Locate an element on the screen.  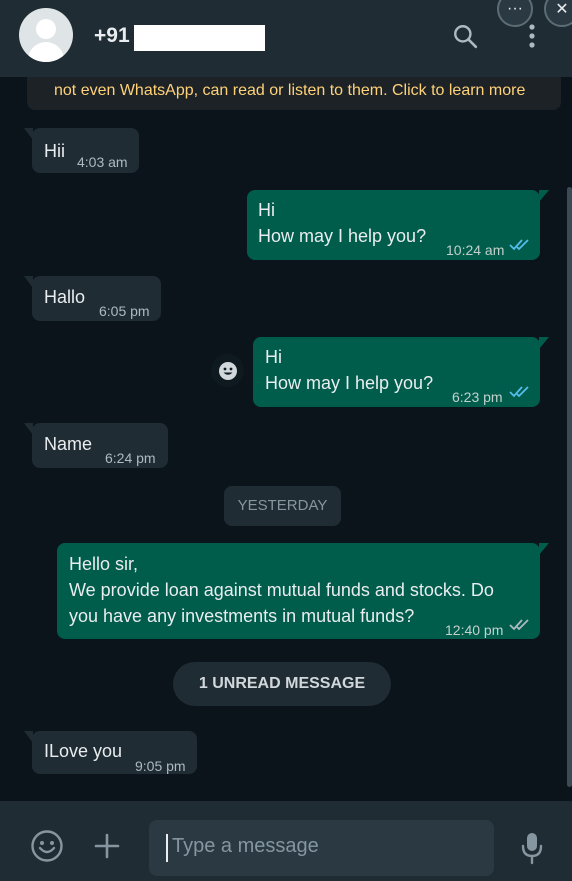
contact-avatar is located at coordinates (46, 35).